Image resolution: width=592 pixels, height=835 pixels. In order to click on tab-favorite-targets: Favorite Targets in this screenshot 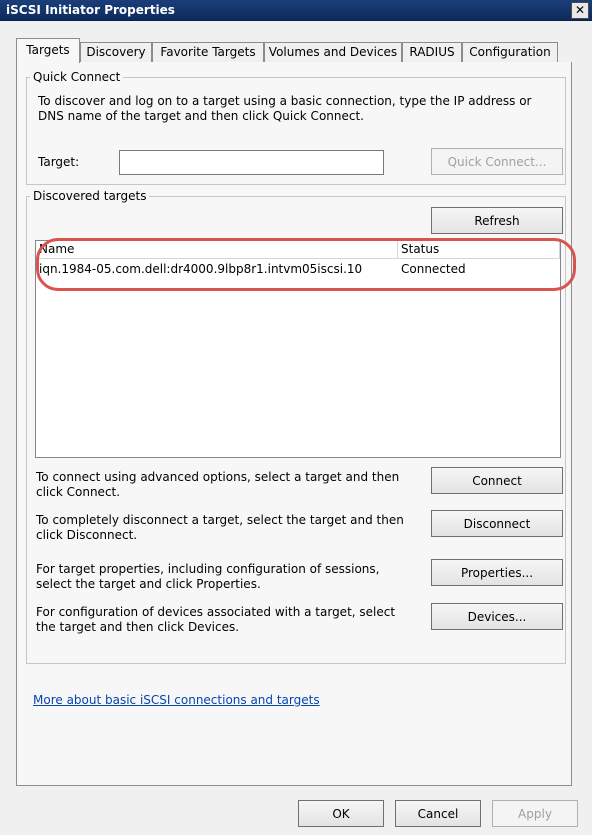, I will do `click(208, 52)`.